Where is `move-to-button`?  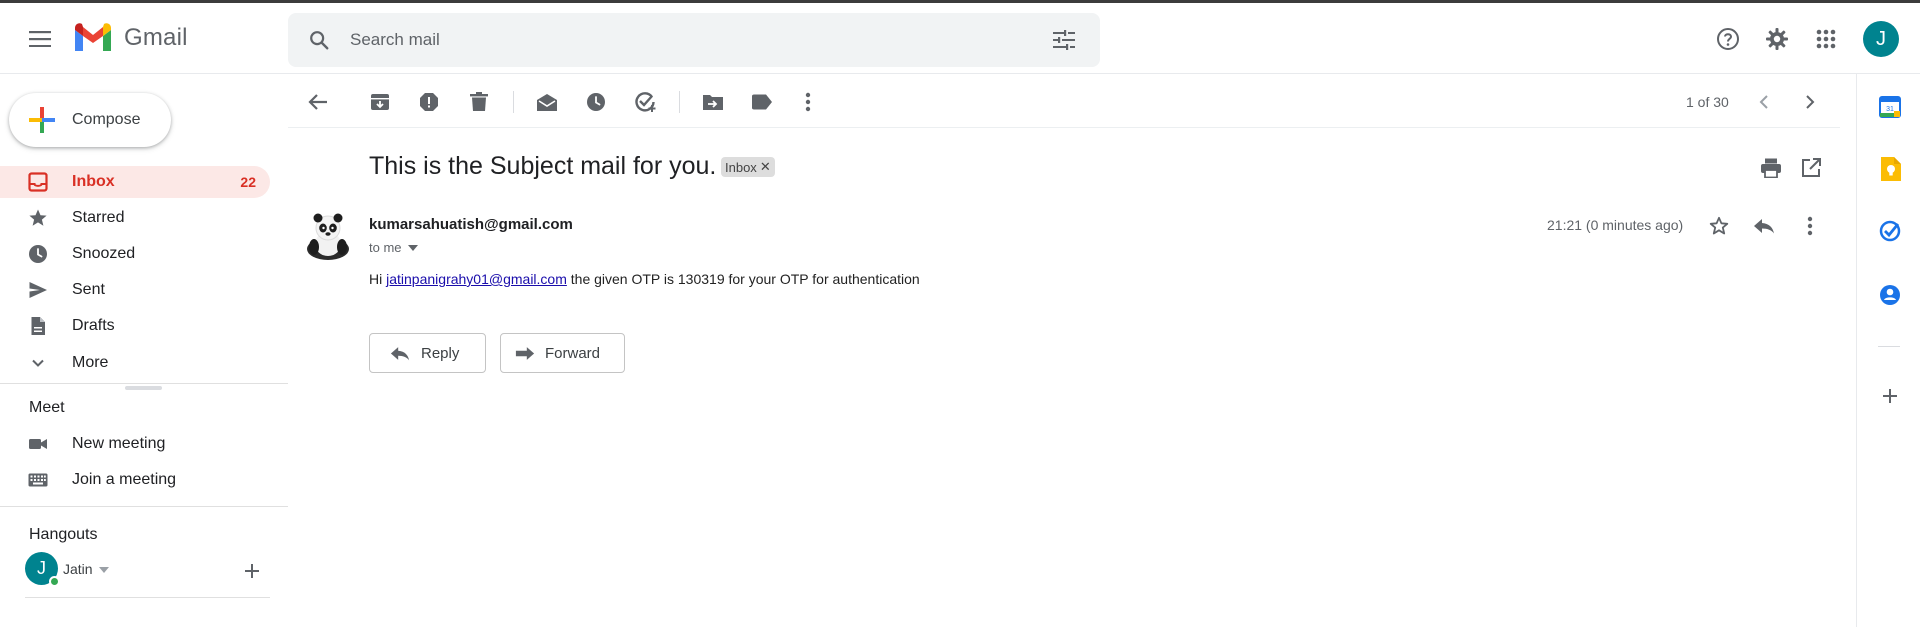 move-to-button is located at coordinates (713, 102).